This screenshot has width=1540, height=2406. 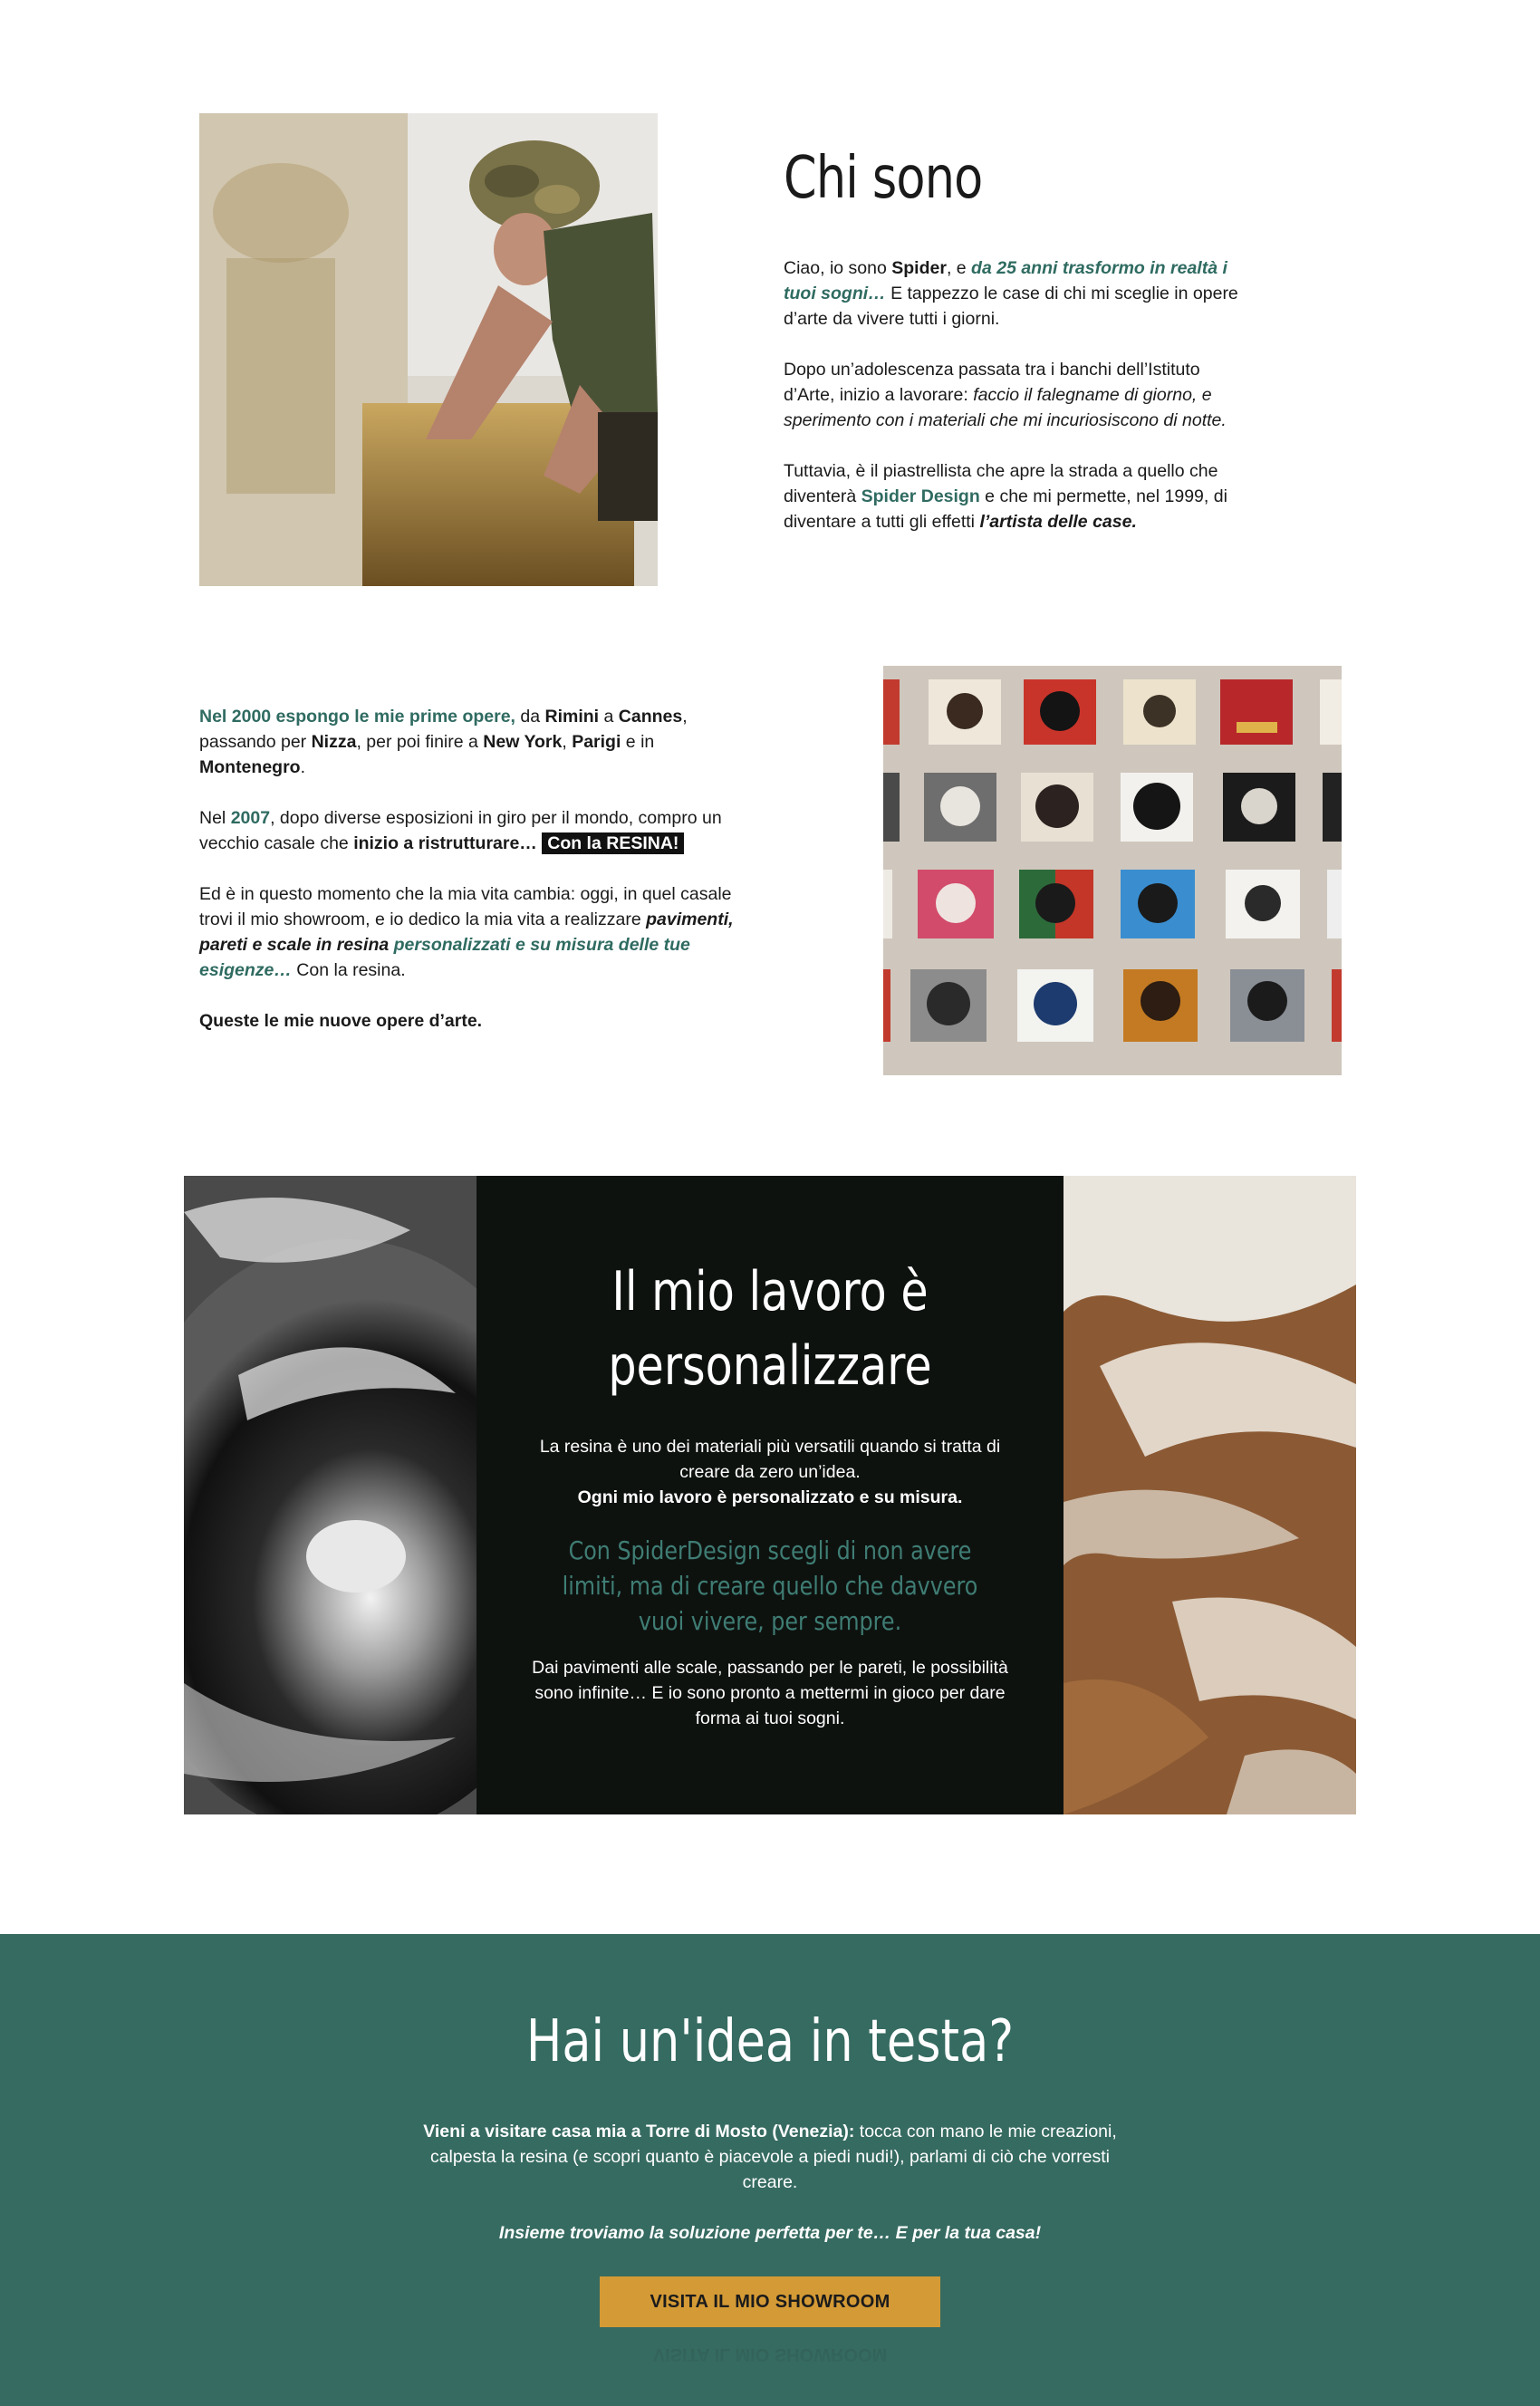 I want to click on button-reflection: VISITA IL MIO SHOWROOM, so click(x=770, y=2354).